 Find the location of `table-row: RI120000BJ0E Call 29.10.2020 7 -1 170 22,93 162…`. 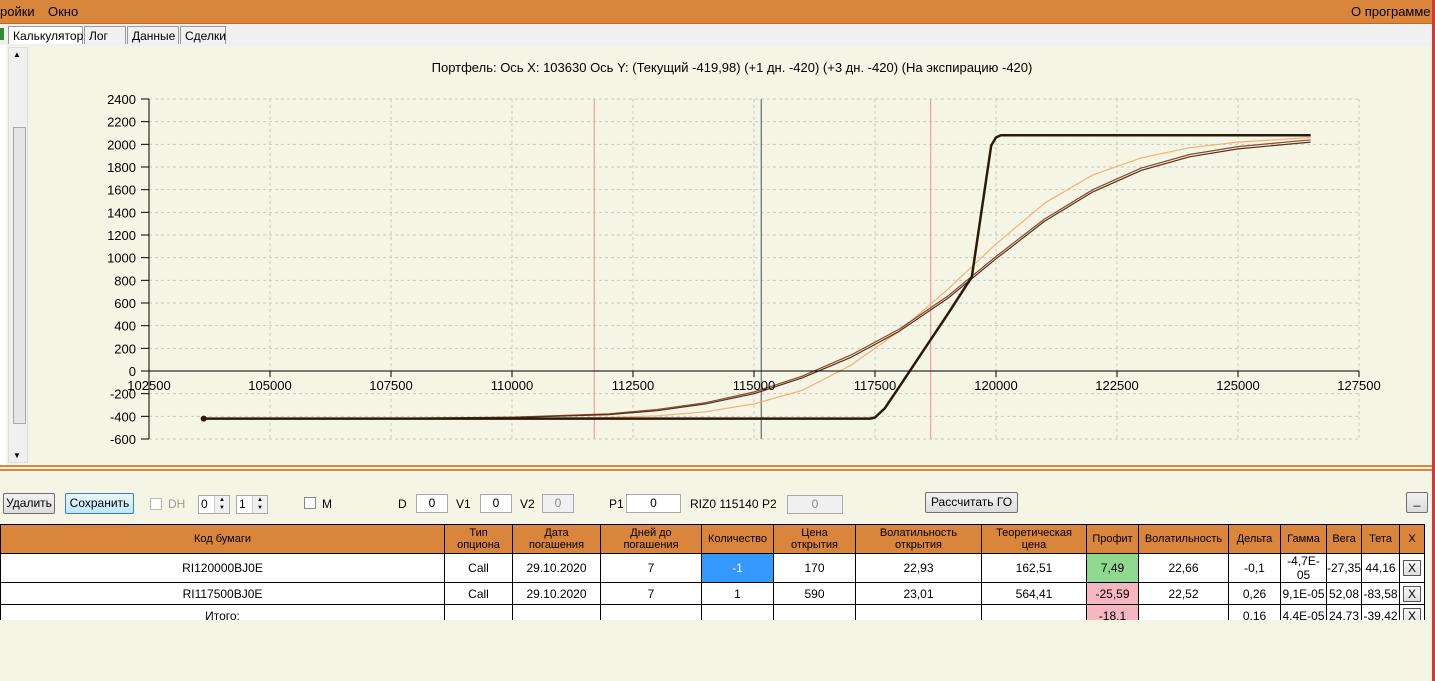

table-row: RI120000BJ0E Call 29.10.2020 7 -1 170 22,93 162… is located at coordinates (713, 568).